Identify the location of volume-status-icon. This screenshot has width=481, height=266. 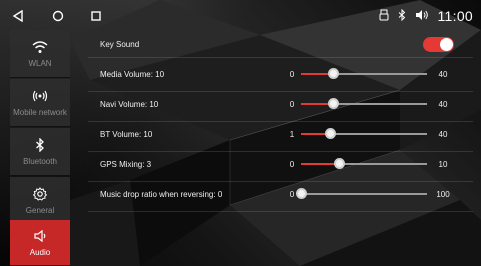
(422, 16).